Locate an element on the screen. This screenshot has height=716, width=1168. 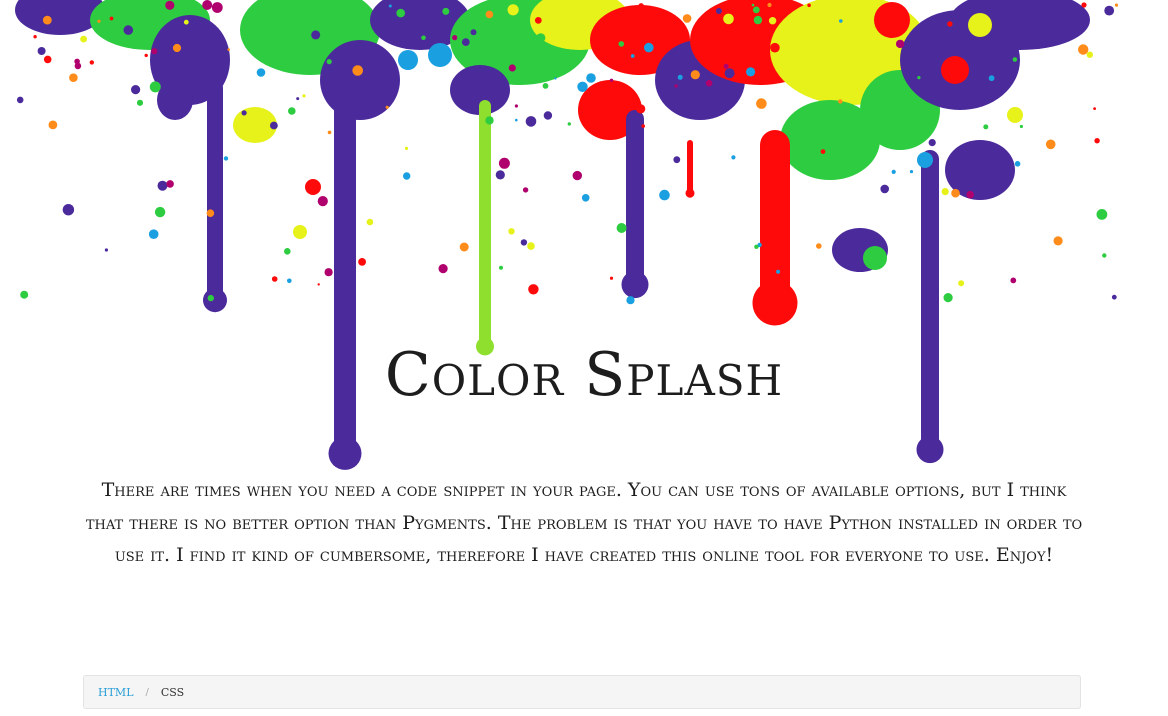
breadcrumb: HTML / CSS is located at coordinates (582, 692).